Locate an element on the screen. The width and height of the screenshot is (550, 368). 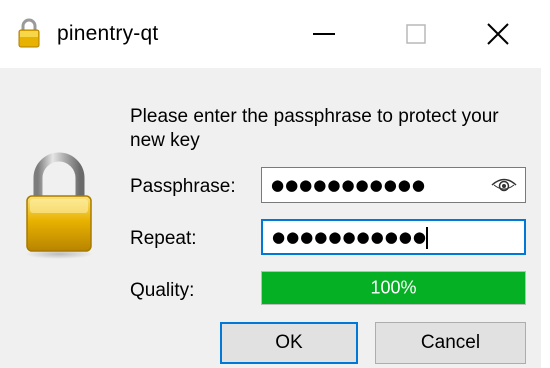
quality-progress-bar: 100% is located at coordinates (393, 288).